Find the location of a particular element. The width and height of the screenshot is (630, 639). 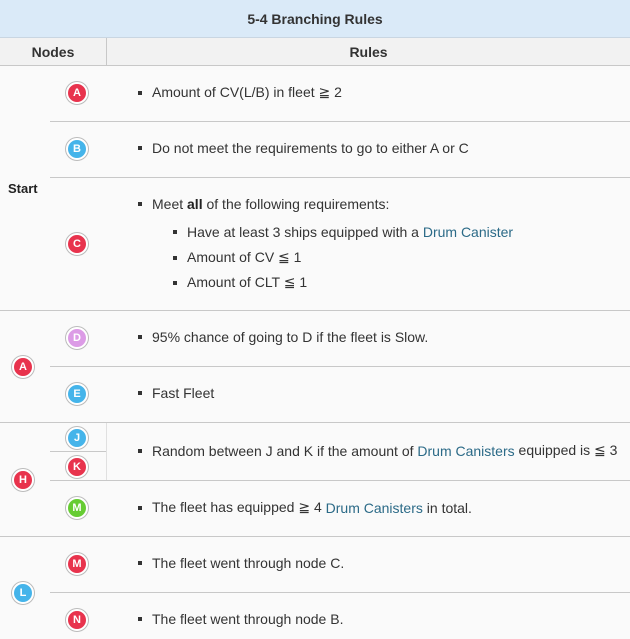

rule-text: Meet is located at coordinates (168, 204).